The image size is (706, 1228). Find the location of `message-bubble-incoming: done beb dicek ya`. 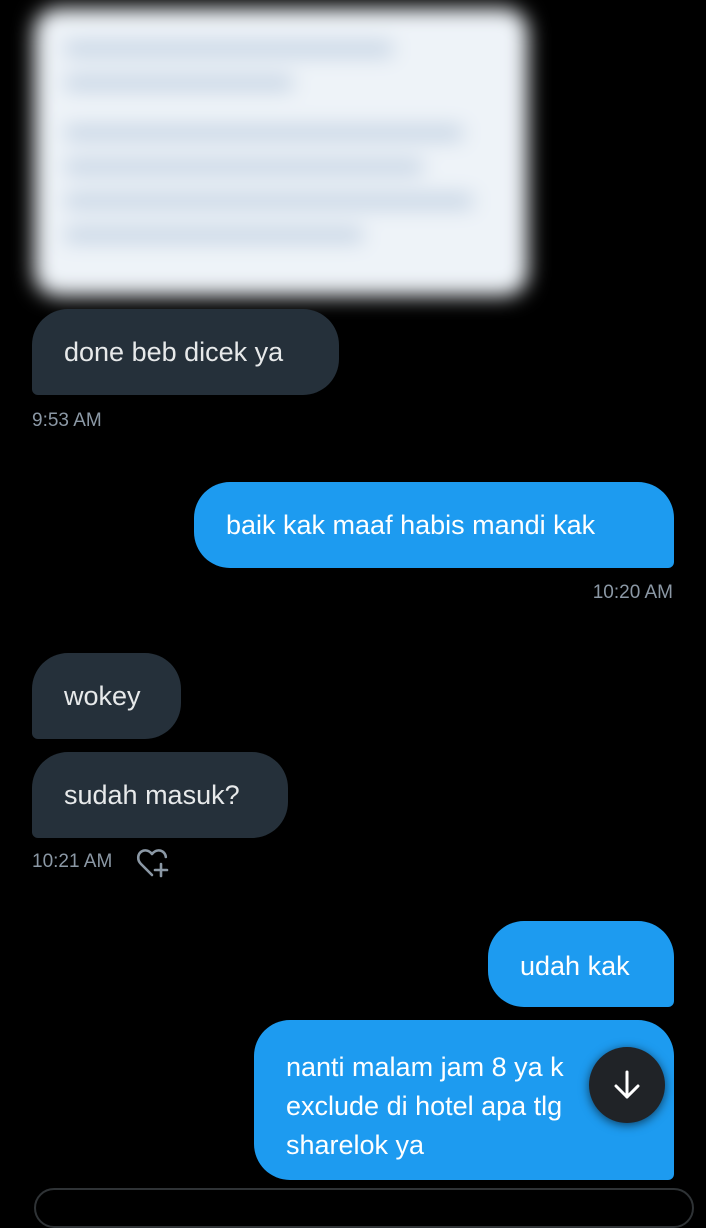

message-bubble-incoming: done beb dicek ya is located at coordinates (185, 352).